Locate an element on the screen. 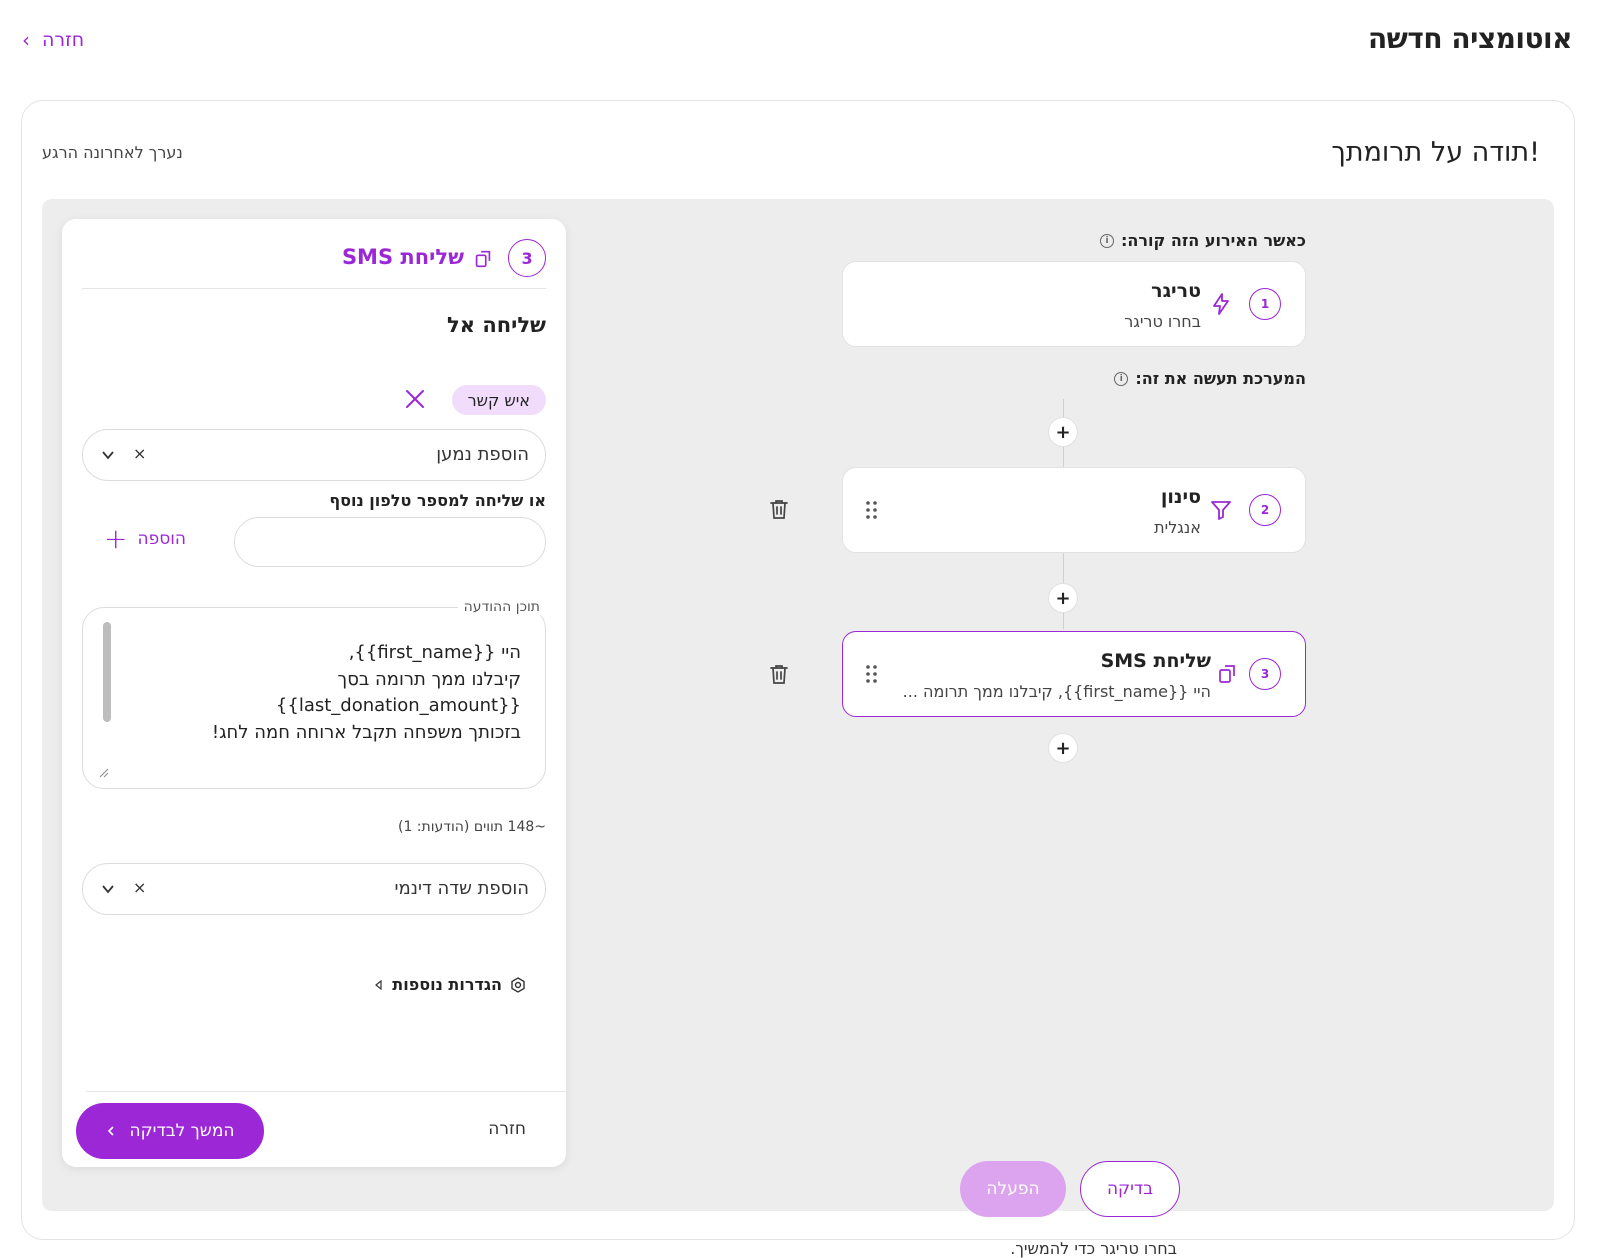 The height and width of the screenshot is (1258, 1600). plus-icon: + is located at coordinates (116, 538).